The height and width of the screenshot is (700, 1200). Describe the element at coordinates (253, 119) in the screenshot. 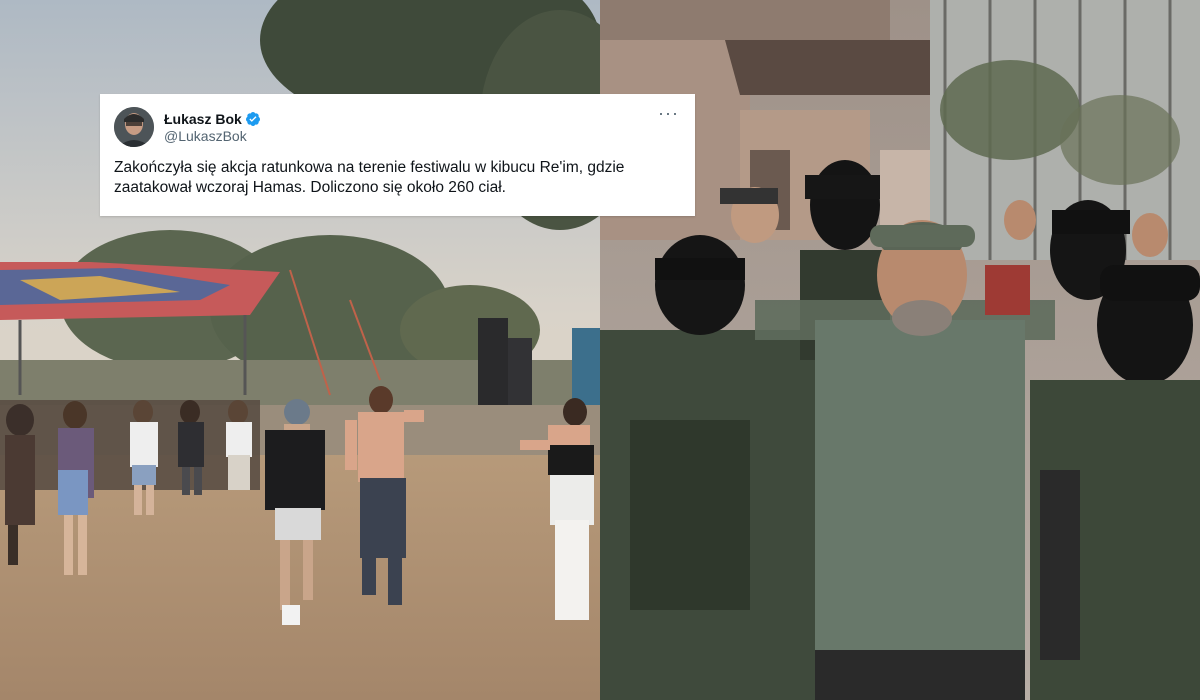

I see `verified-badge-icon` at that location.